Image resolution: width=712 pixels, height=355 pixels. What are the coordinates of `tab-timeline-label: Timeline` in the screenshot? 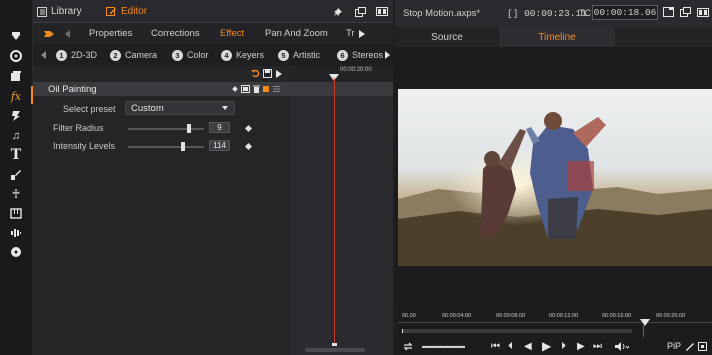 It's located at (557, 37).